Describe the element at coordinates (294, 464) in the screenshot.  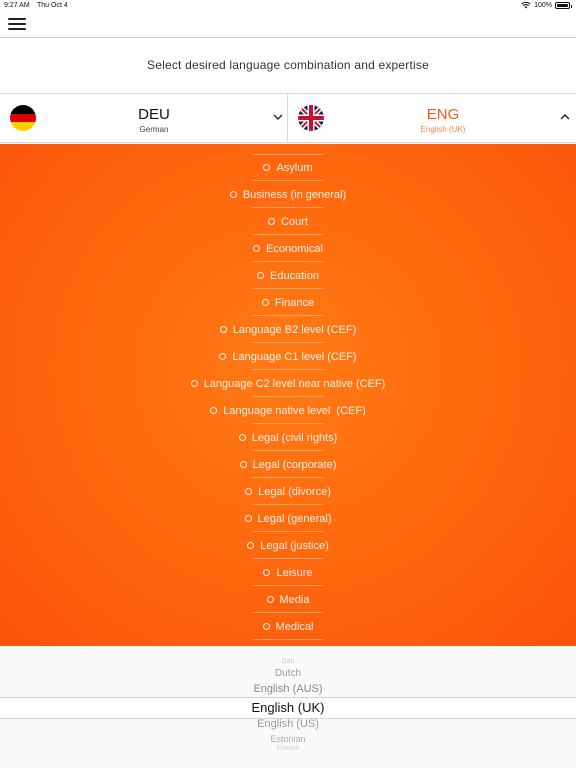
I see `expertise-label: Legal (corporate)` at that location.